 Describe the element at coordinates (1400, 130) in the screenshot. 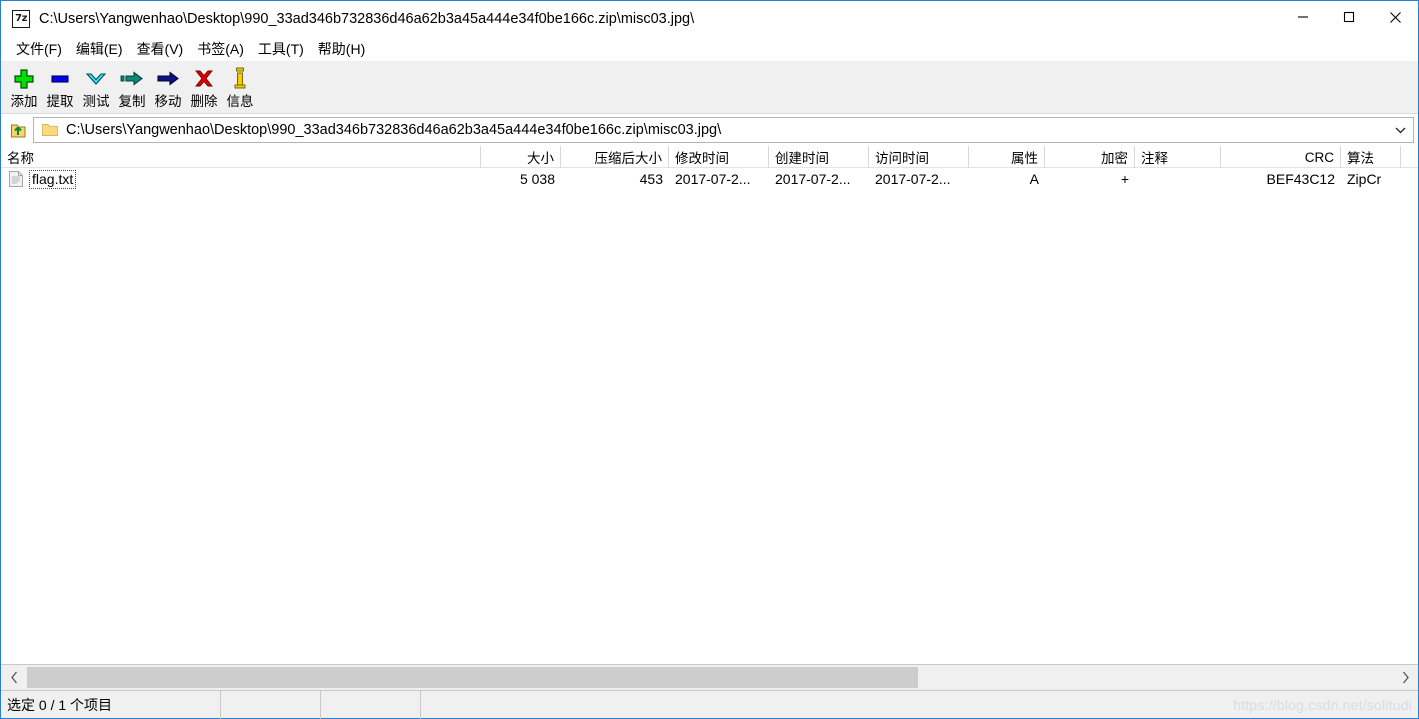

I see `path-dropdown-arrow-icon` at that location.